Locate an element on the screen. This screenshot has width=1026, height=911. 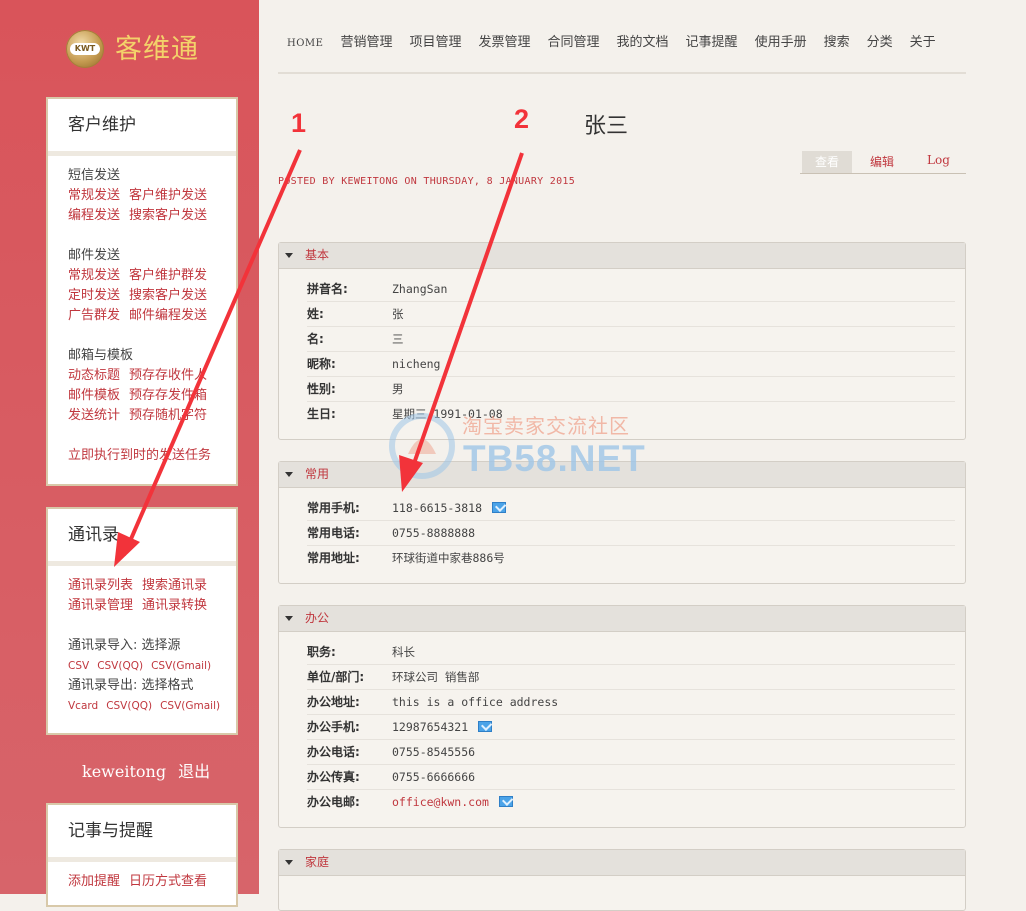
arrow-head-2-icon is located at coordinates (411, 473).